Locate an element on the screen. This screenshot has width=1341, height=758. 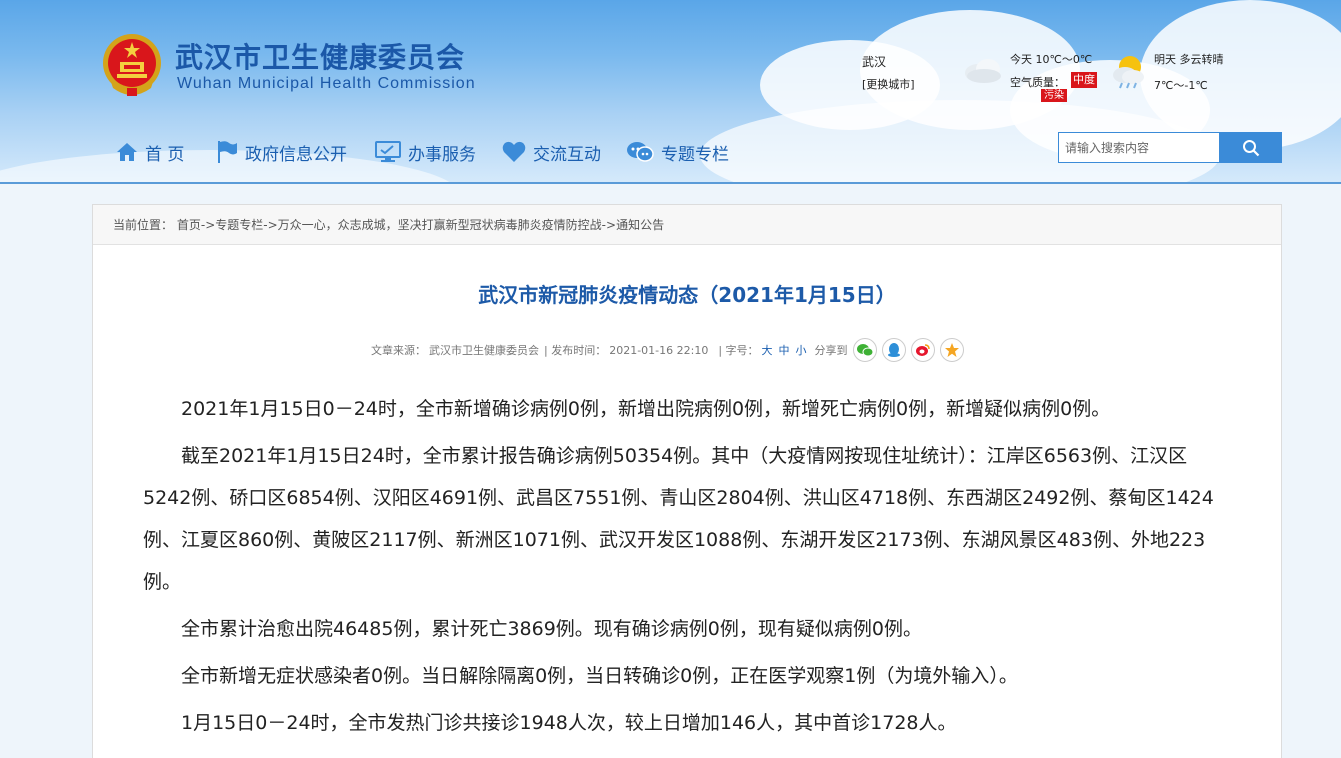
share-weibo-button is located at coordinates (922, 350).